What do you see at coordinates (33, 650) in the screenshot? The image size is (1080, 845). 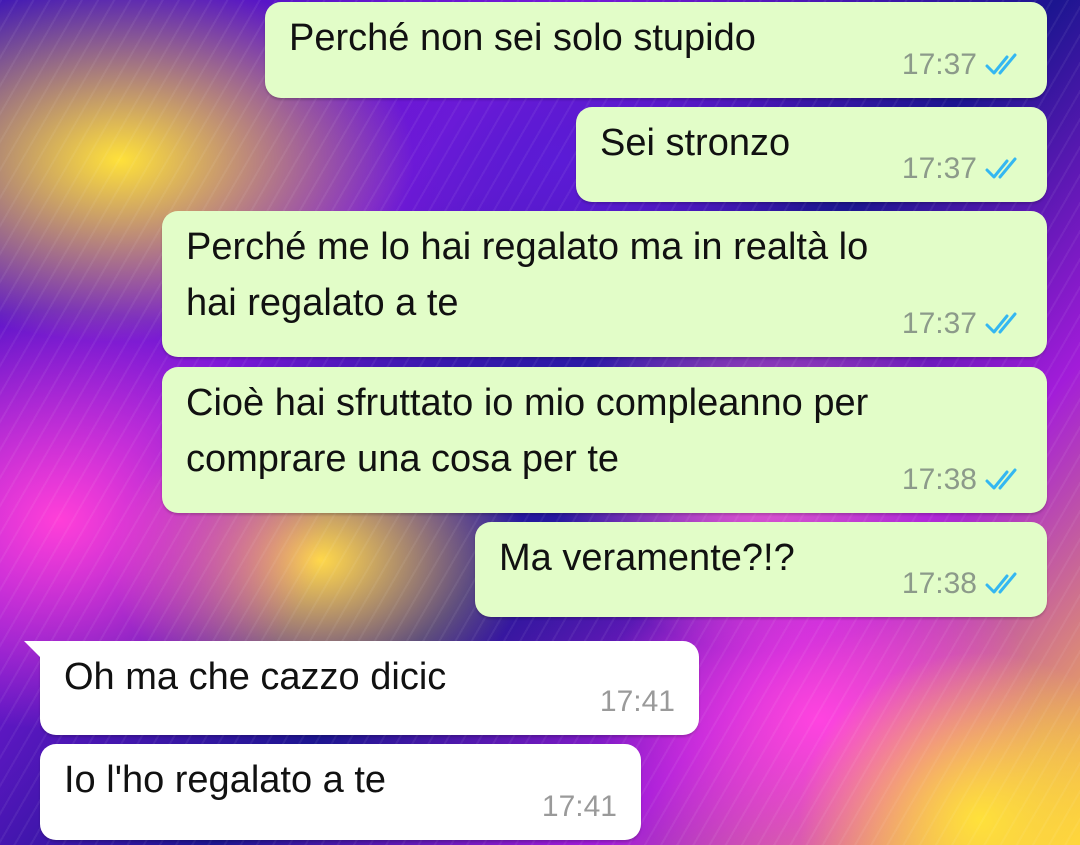 I see `bubble-tail` at bounding box center [33, 650].